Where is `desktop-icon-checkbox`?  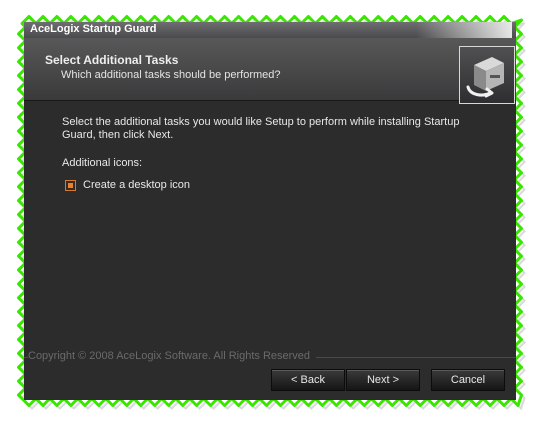
desktop-icon-checkbox is located at coordinates (70, 185).